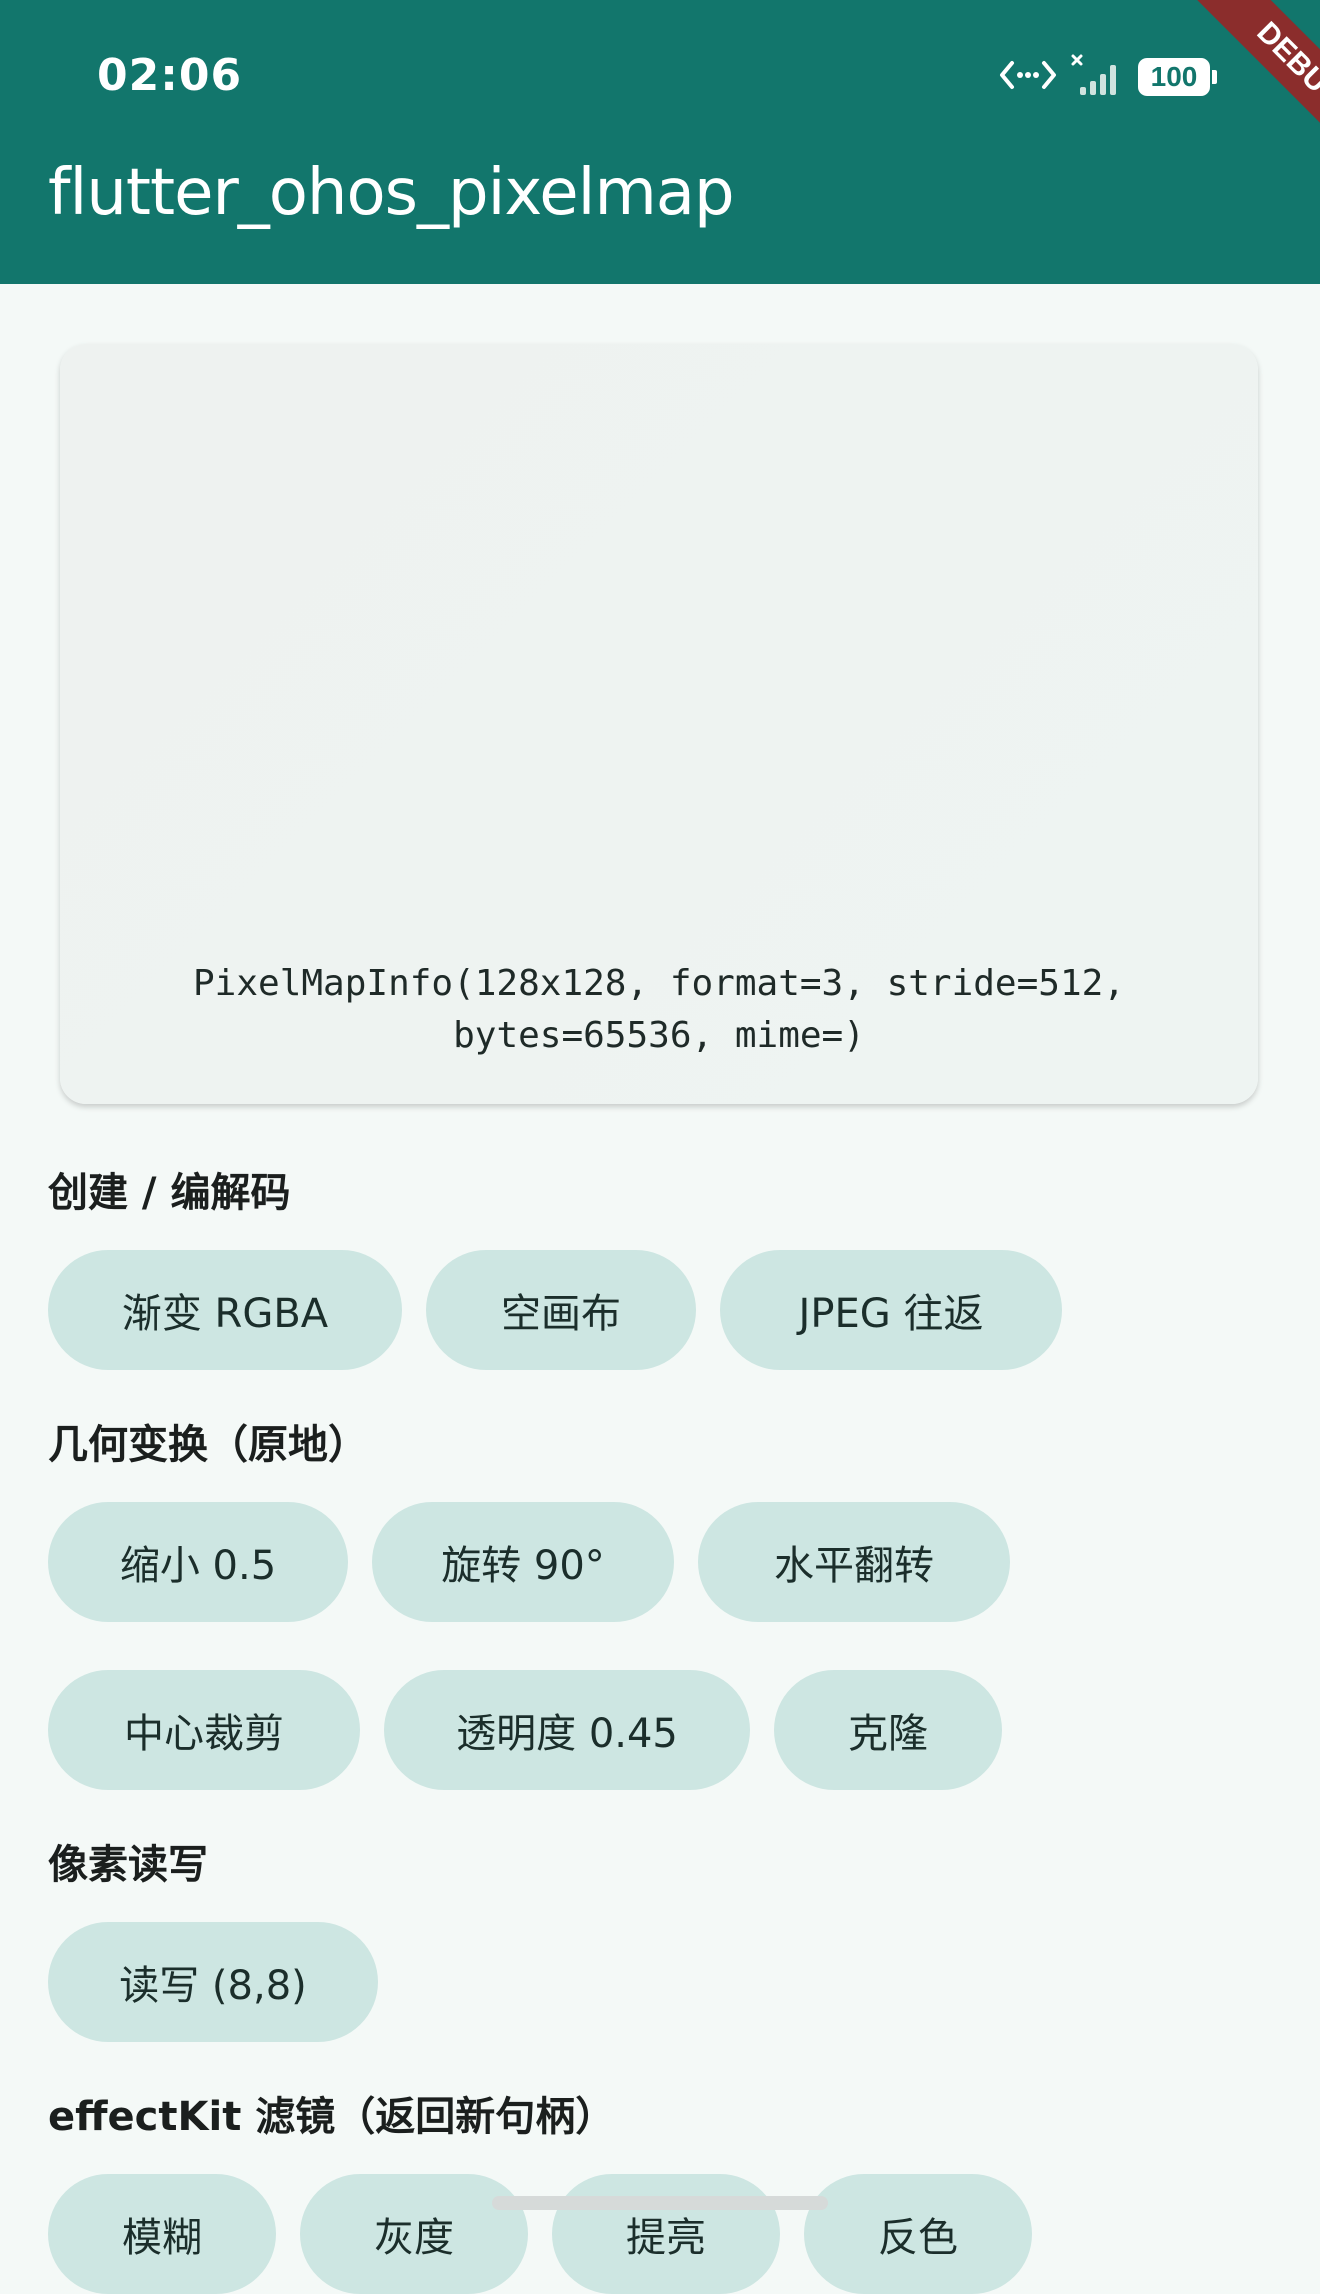  I want to click on brighten-button: 提亮, so click(666, 2234).